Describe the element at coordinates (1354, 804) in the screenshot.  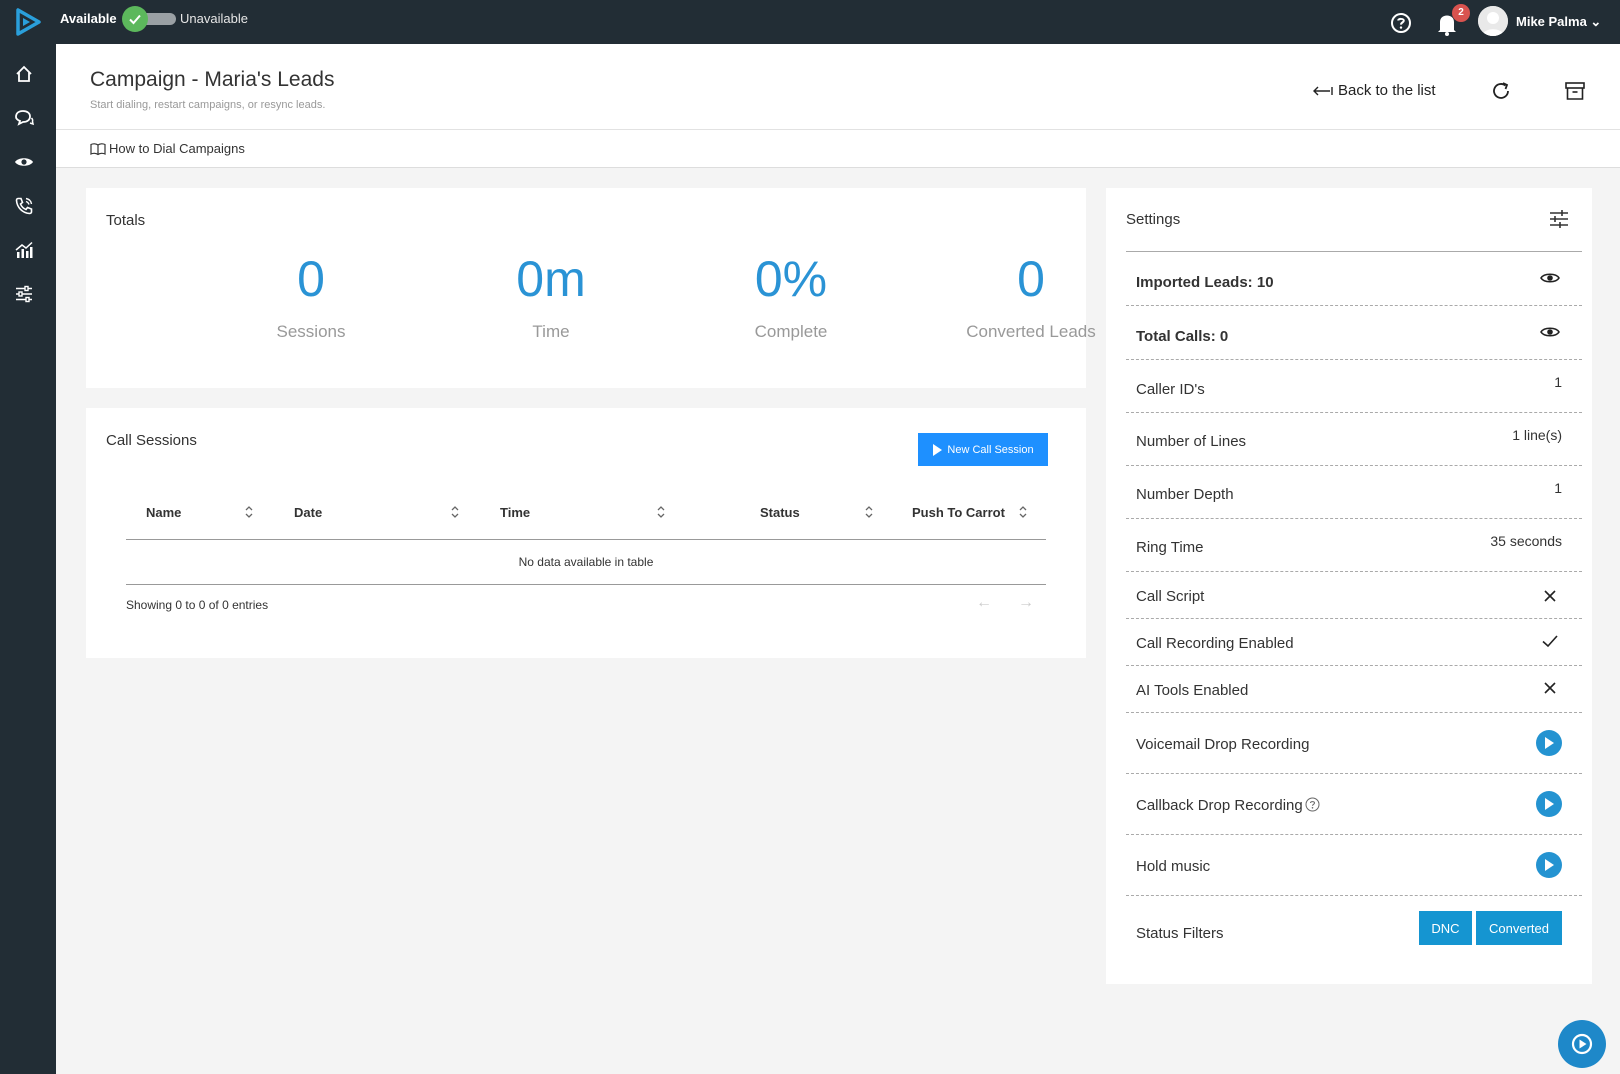
I see `setting-callback-drop: Callback Drop Recording` at that location.